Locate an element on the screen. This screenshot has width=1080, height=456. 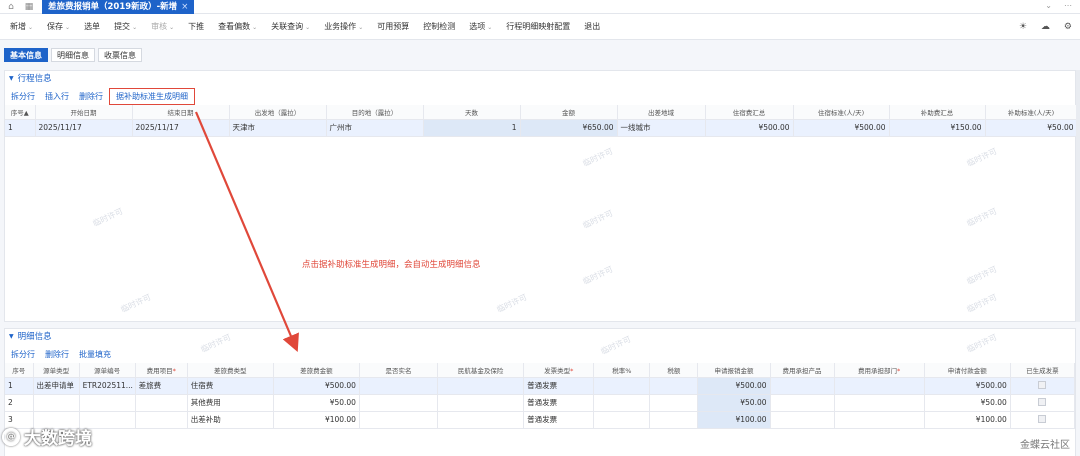
detail-col-header: 是否实名 is located at coordinates (399, 370).